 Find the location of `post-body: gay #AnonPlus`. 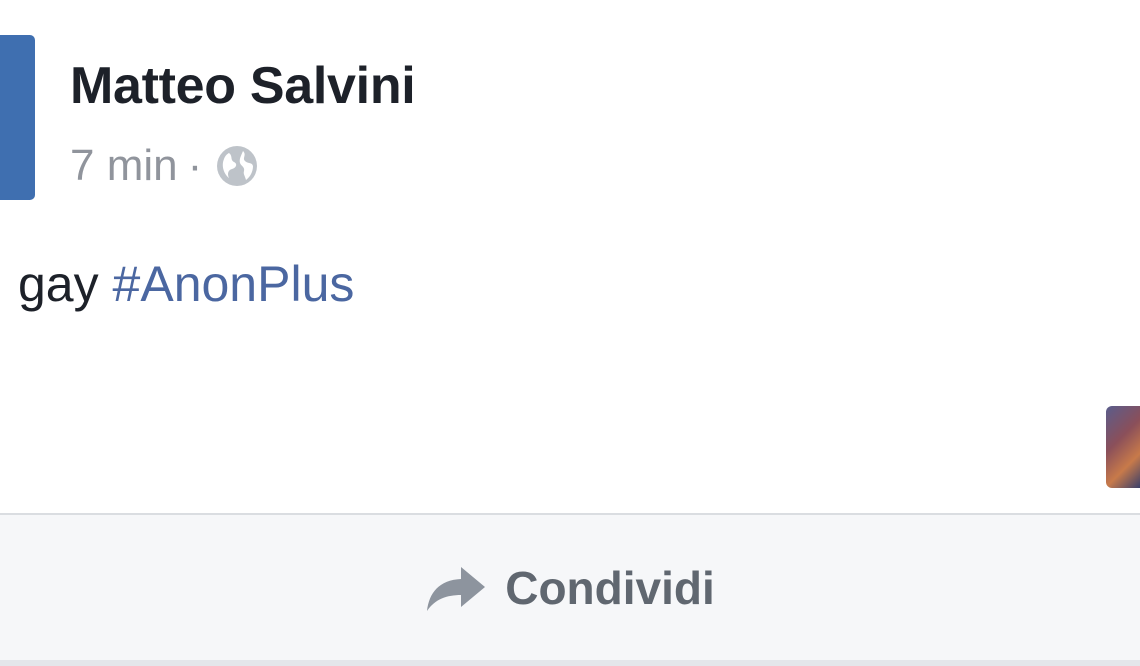

post-body: gay #AnonPlus is located at coordinates (186, 284).